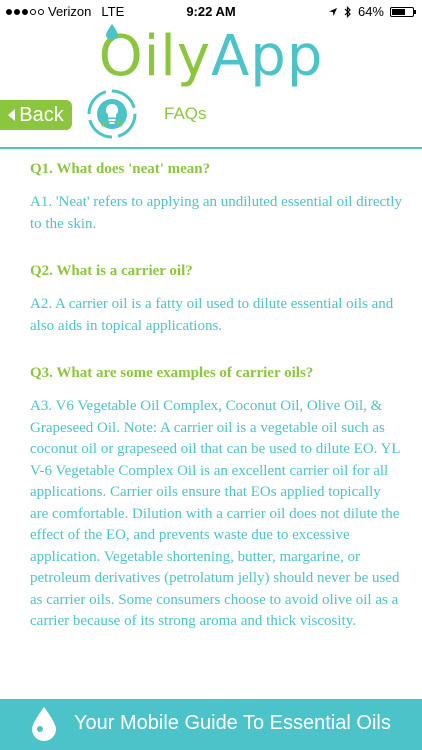 The width and height of the screenshot is (422, 750). I want to click on logo-app: App, so click(267, 56).